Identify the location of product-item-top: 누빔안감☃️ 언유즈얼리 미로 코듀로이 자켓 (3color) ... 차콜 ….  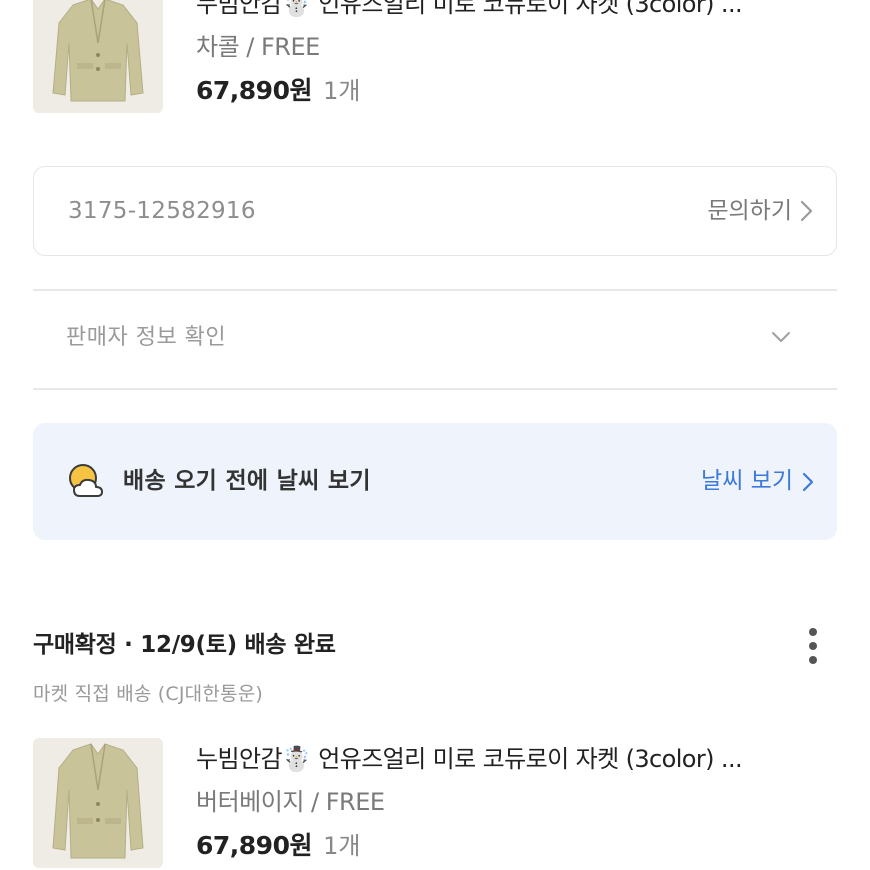
(435, 56).